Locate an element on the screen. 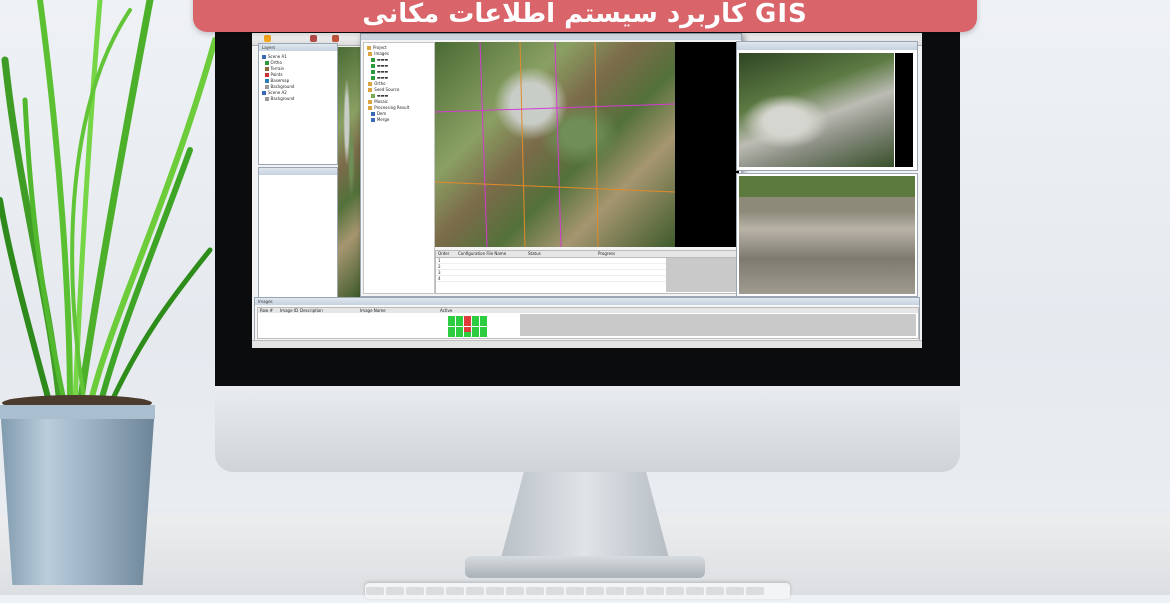 The height and width of the screenshot is (603, 1170). status-cells is located at coordinates (468, 326).